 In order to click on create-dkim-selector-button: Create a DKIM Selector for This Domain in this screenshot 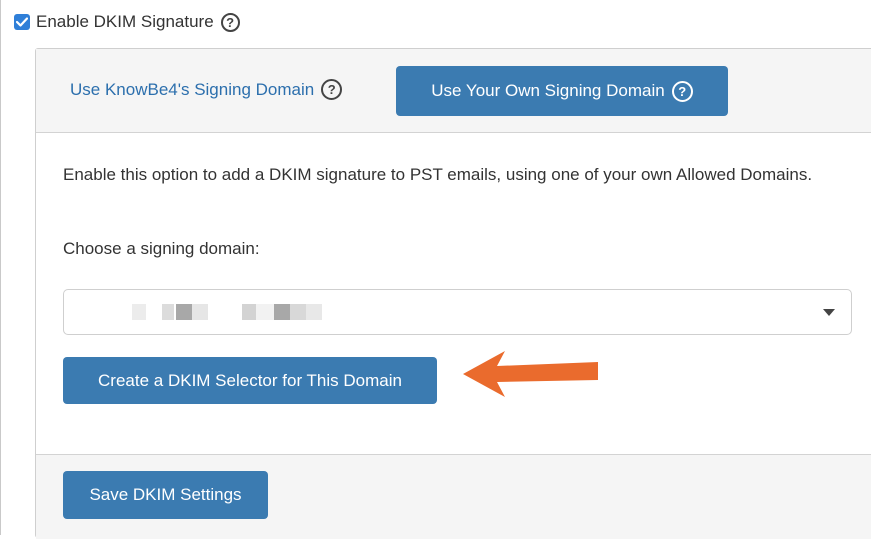, I will do `click(250, 380)`.